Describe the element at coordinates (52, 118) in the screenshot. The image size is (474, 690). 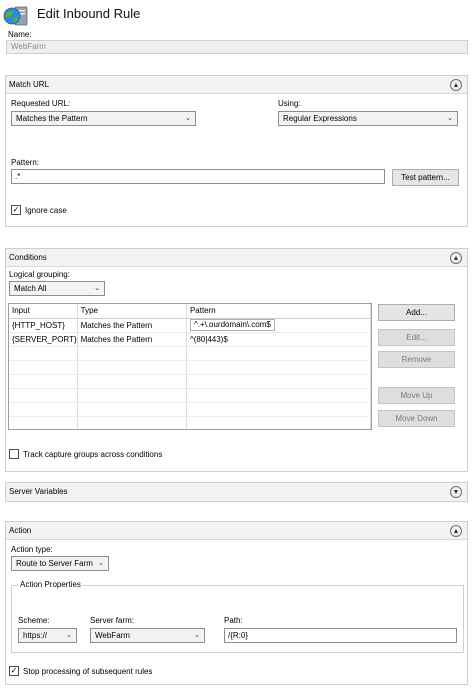
I see `requested-url-value: Matches the Pattern` at that location.